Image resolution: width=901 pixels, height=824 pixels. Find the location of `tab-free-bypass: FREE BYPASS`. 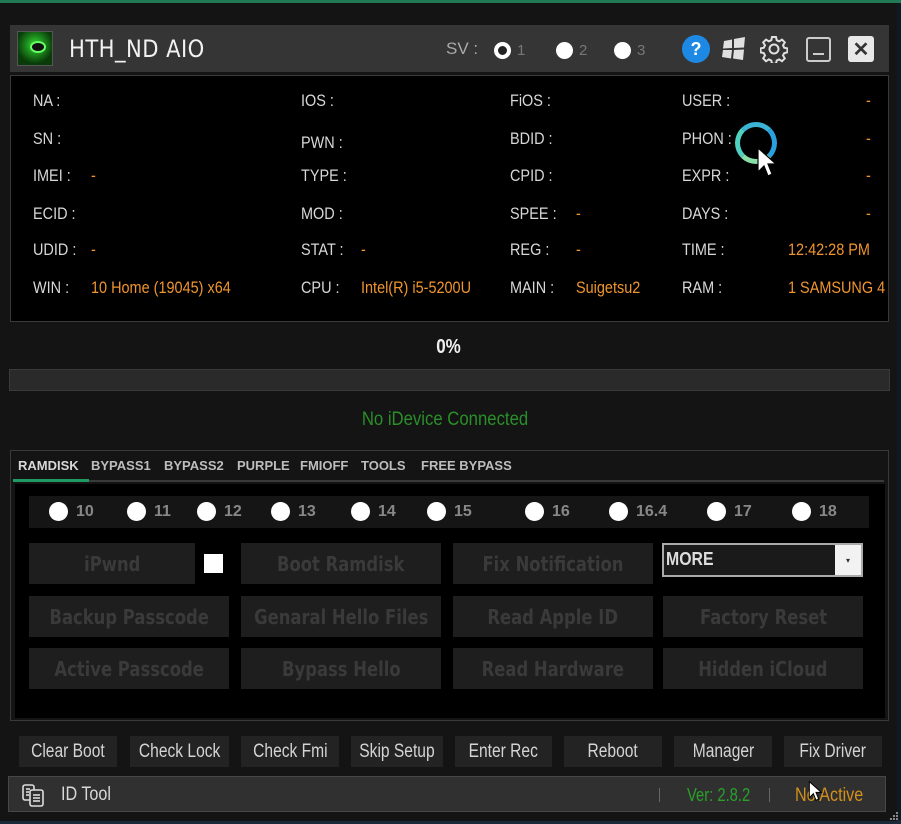

tab-free-bypass: FREE BYPASS is located at coordinates (466, 465).